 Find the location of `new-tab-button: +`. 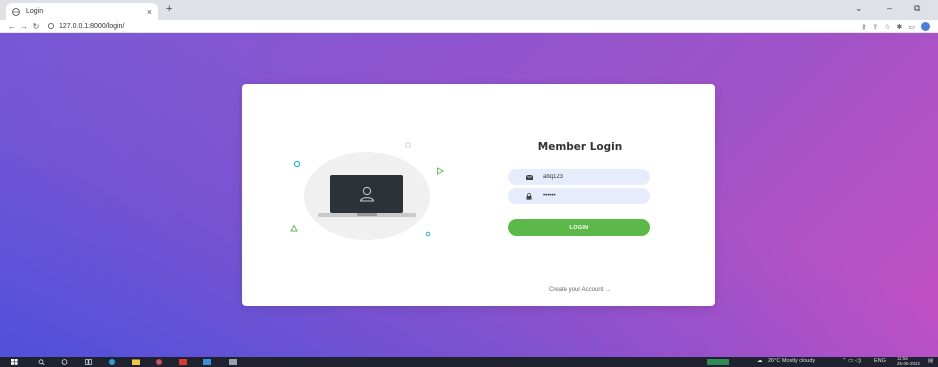

new-tab-button: + is located at coordinates (169, 9).